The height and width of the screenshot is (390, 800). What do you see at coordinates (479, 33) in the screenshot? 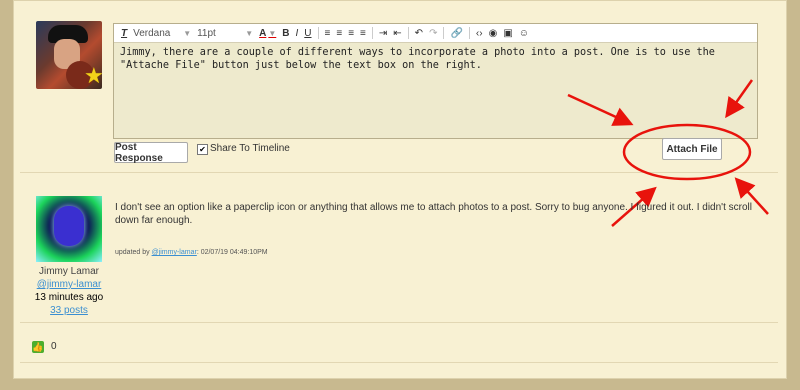
I see `code-icon: ‹›` at bounding box center [479, 33].